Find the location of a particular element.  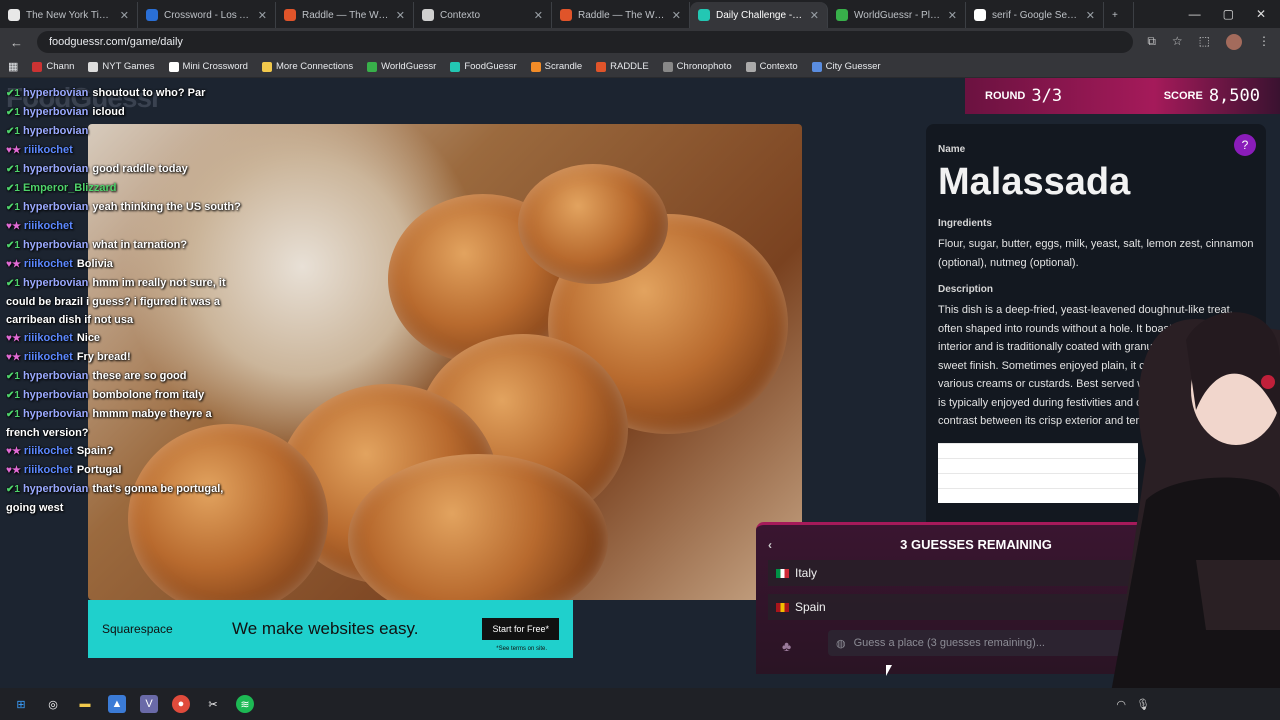

extensions-icon: ⬚ is located at coordinates (1204, 42).